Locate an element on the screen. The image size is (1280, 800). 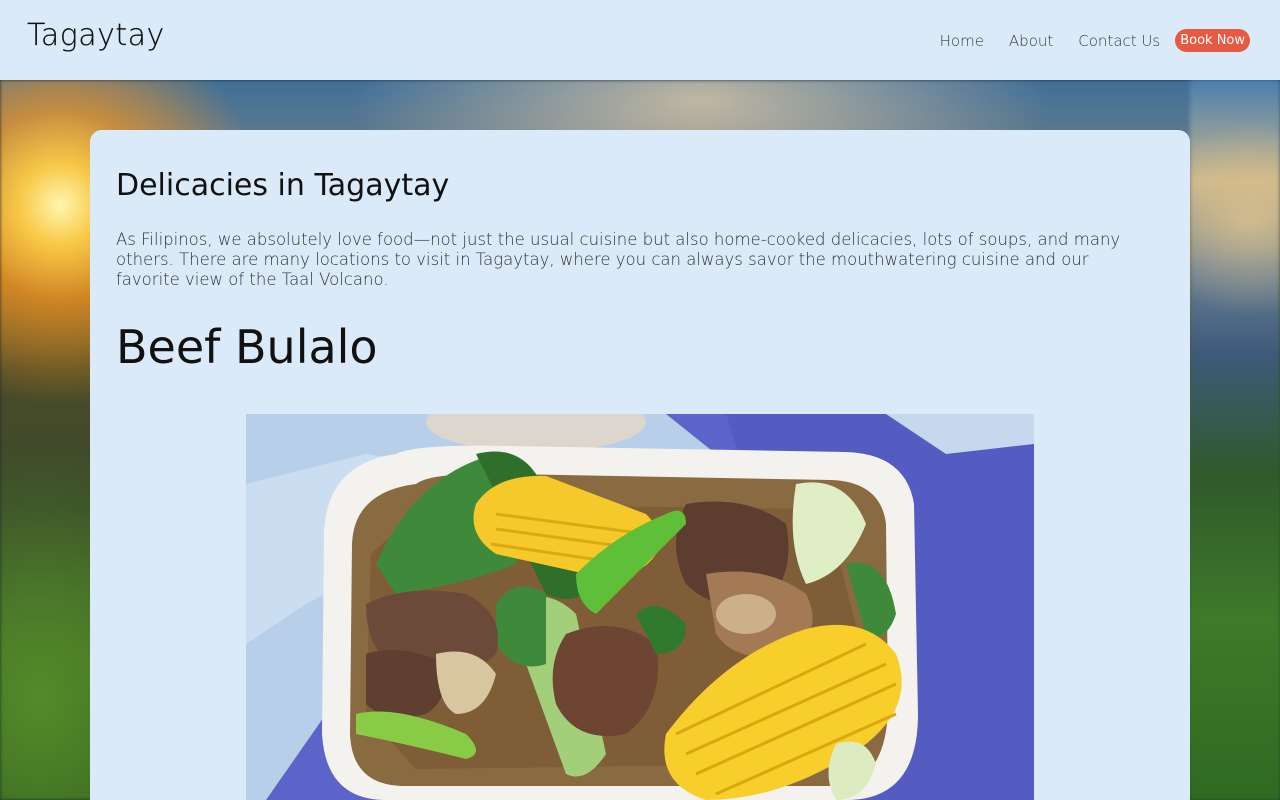
main-nav: Home About Contact Us Book Now is located at coordinates (1095, 40).